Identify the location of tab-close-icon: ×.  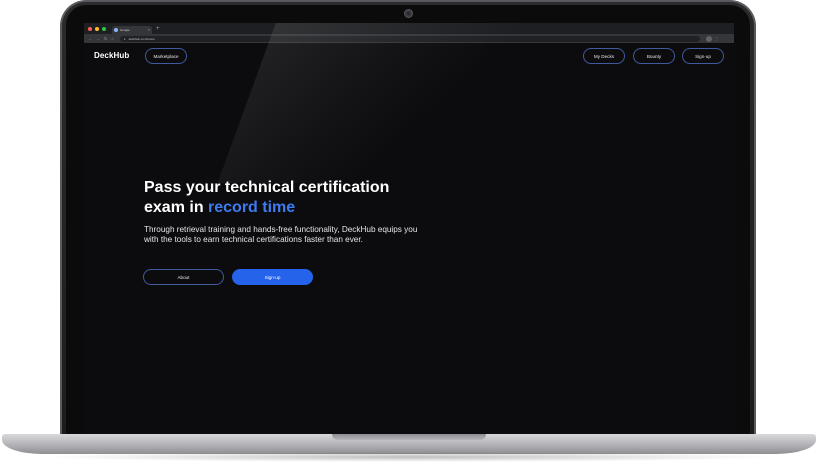
(149, 30).